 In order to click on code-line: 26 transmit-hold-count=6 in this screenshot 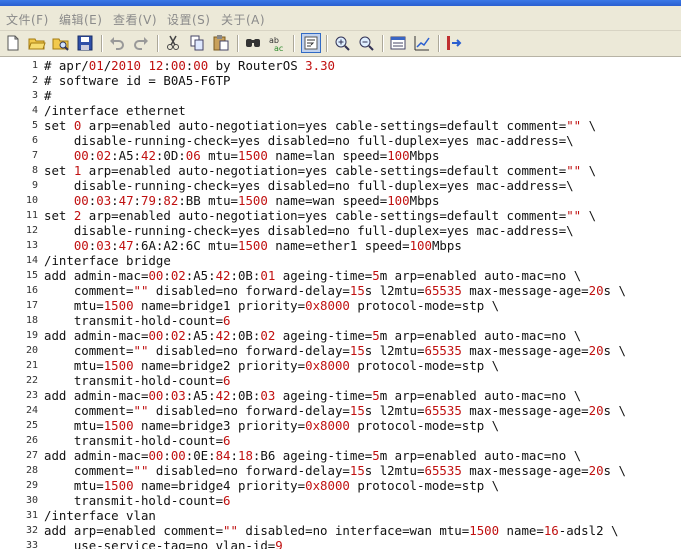, I will do `click(340, 440)`.